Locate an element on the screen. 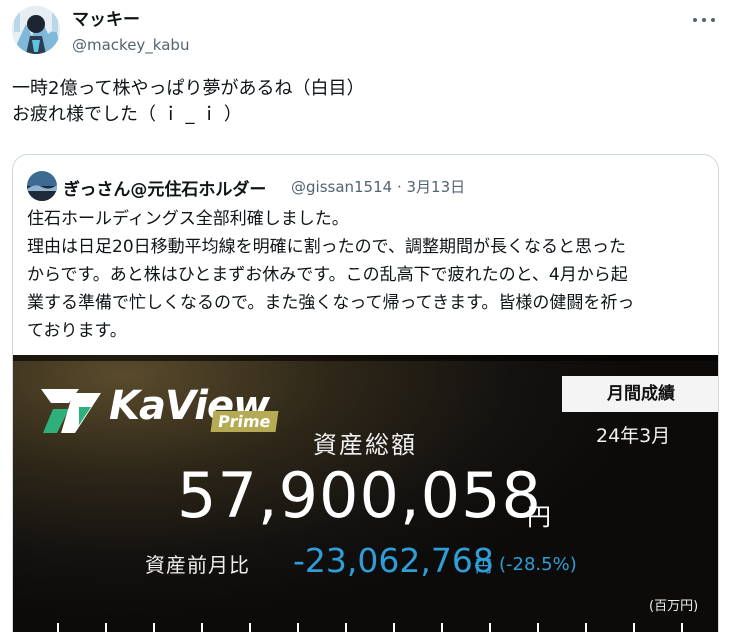  avatar-illustration-icon is located at coordinates (36, 30).